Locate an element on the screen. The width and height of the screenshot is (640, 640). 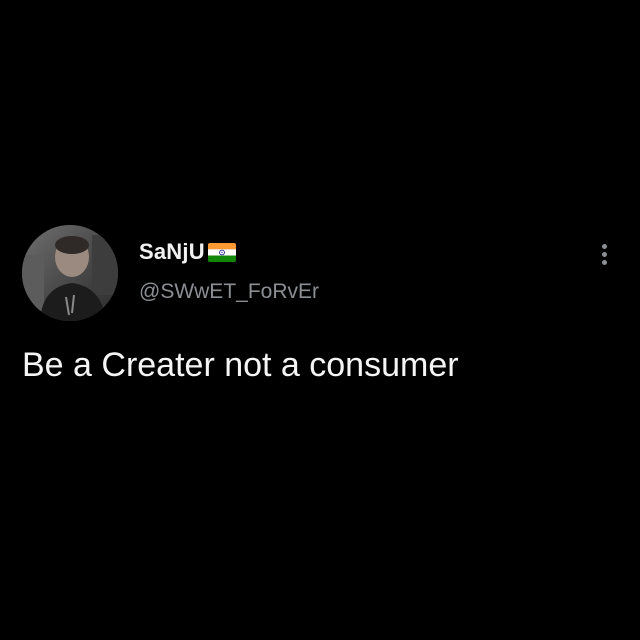
tweet-text: Be a Creater not a consumer is located at coordinates (240, 365).